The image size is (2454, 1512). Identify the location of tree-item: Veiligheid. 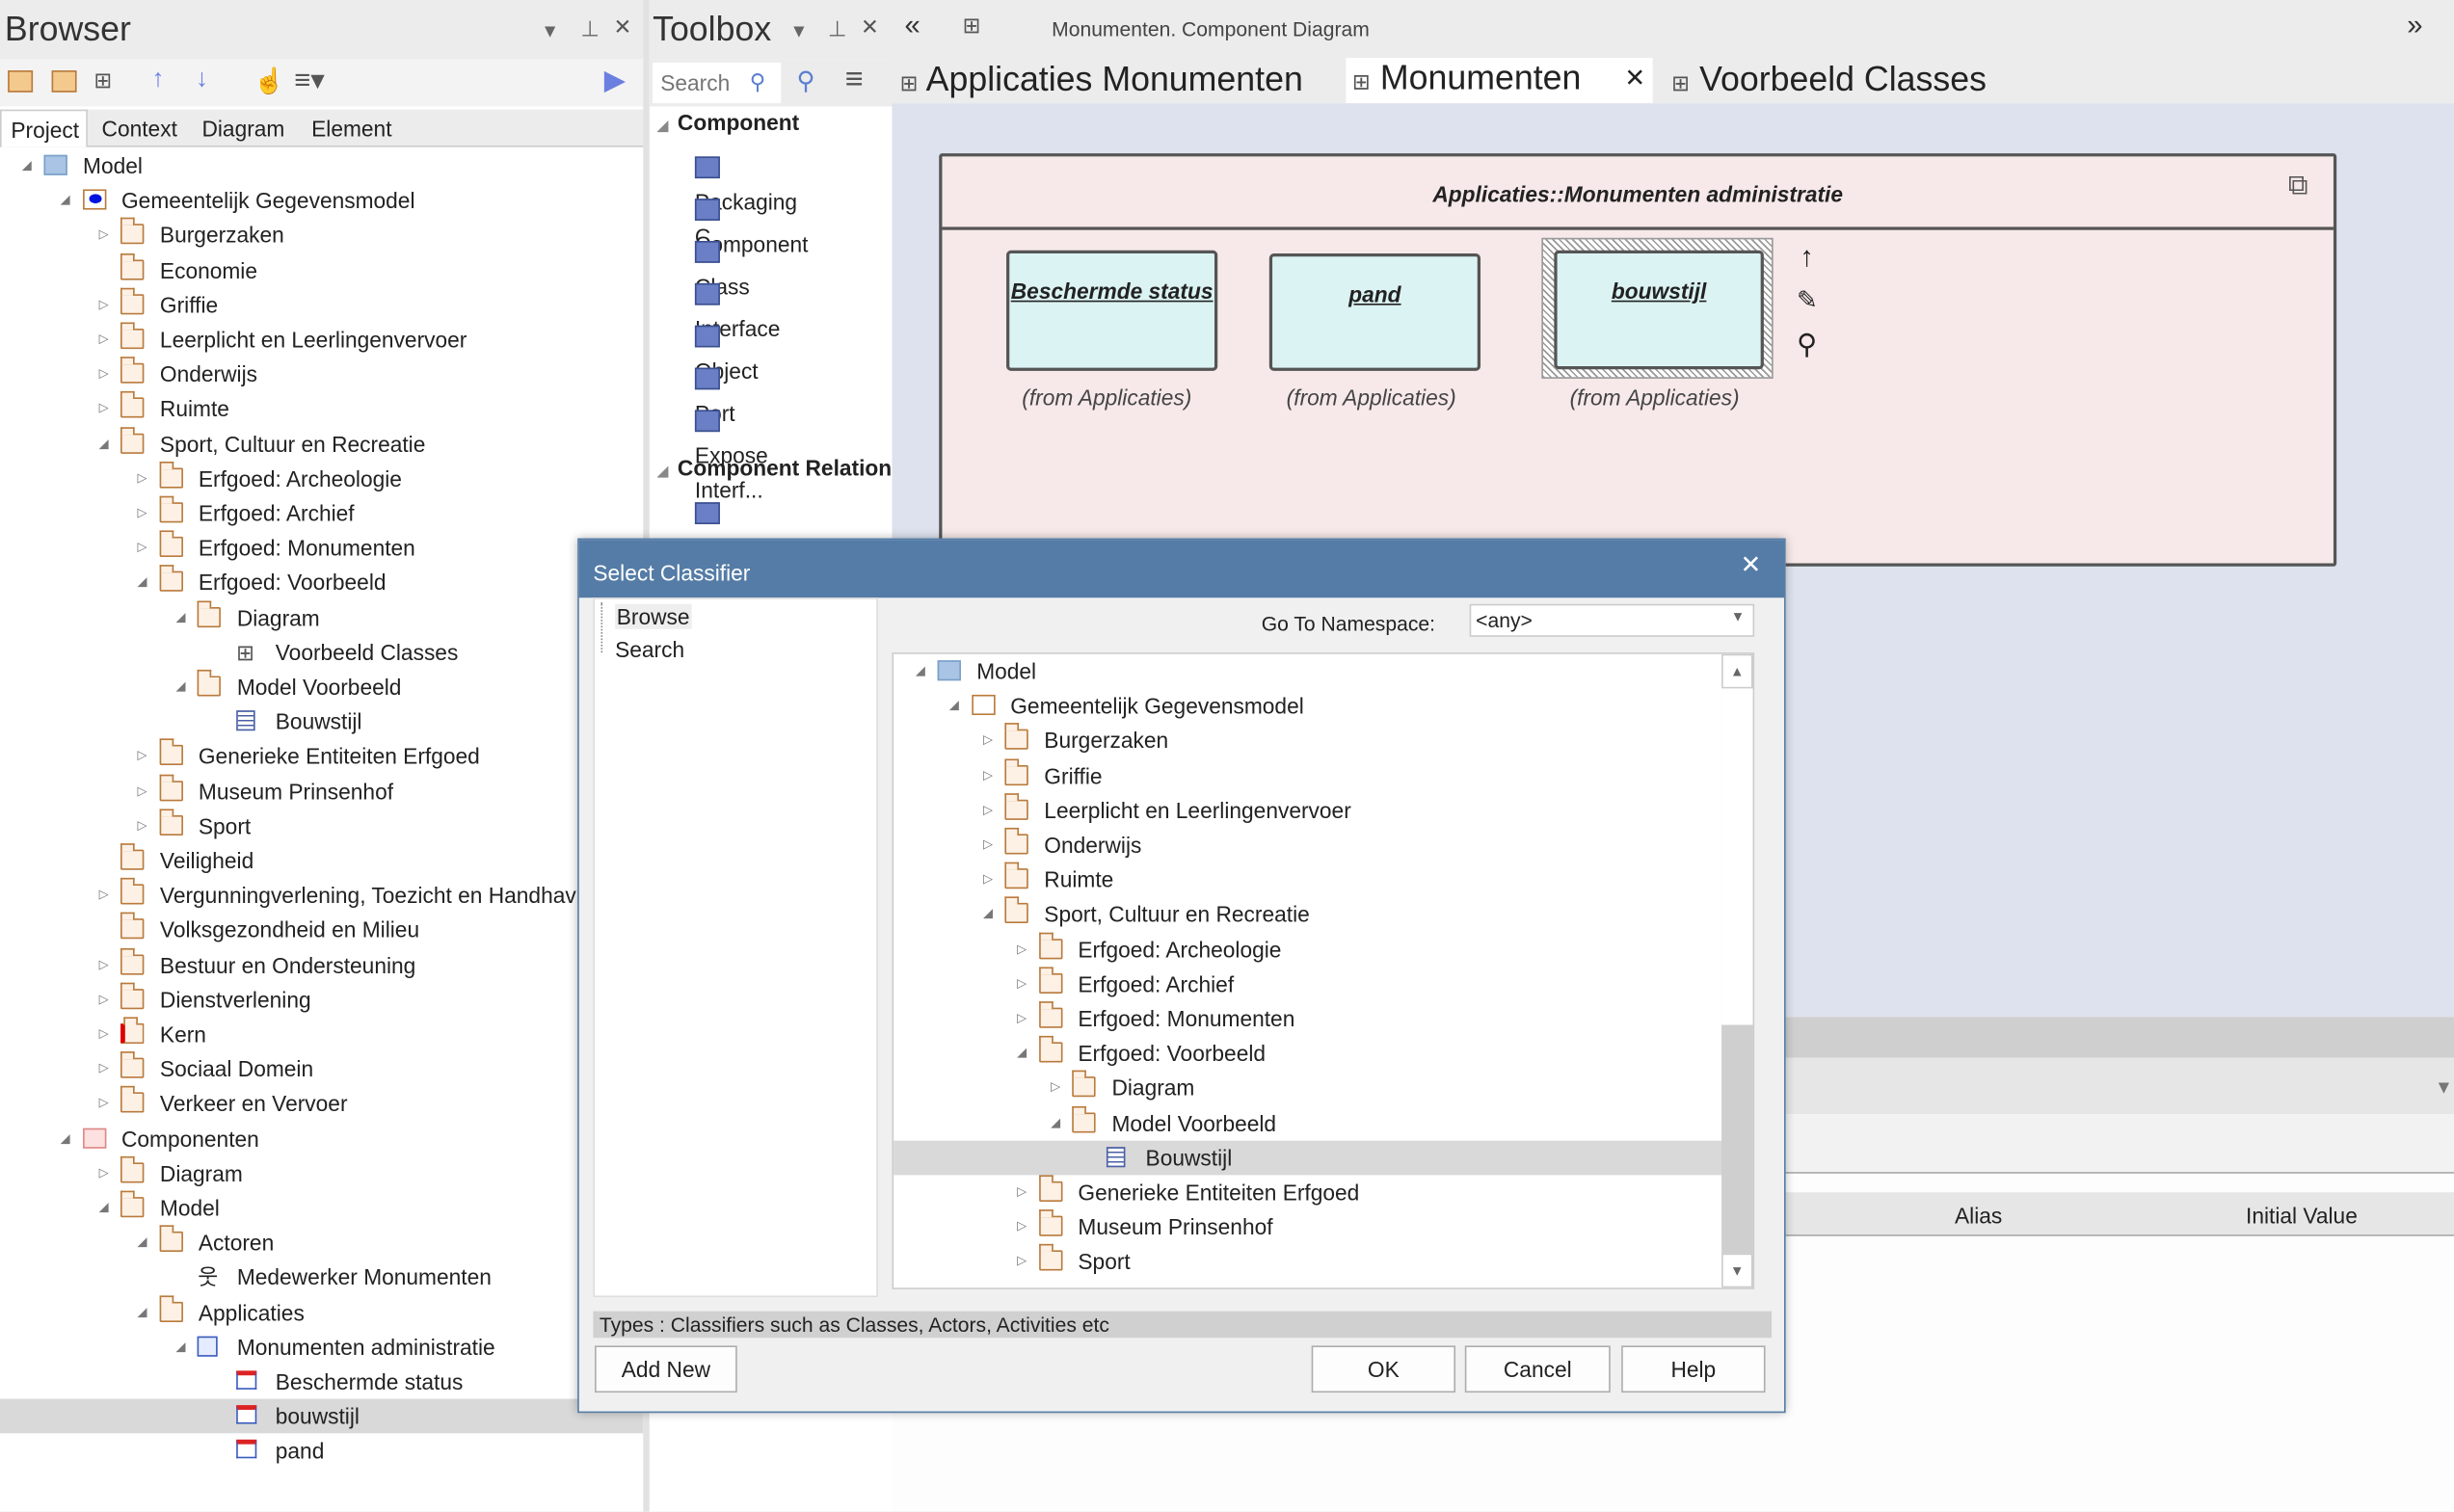
(321, 861).